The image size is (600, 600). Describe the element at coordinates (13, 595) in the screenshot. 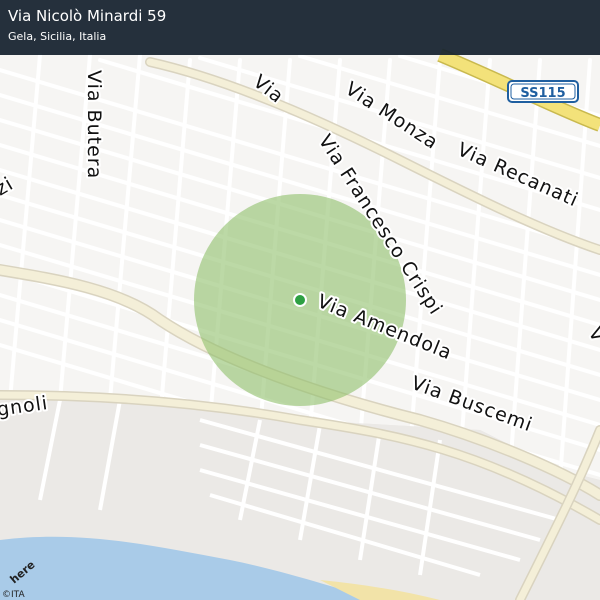

I see `copyright-text: ©ITA` at that location.